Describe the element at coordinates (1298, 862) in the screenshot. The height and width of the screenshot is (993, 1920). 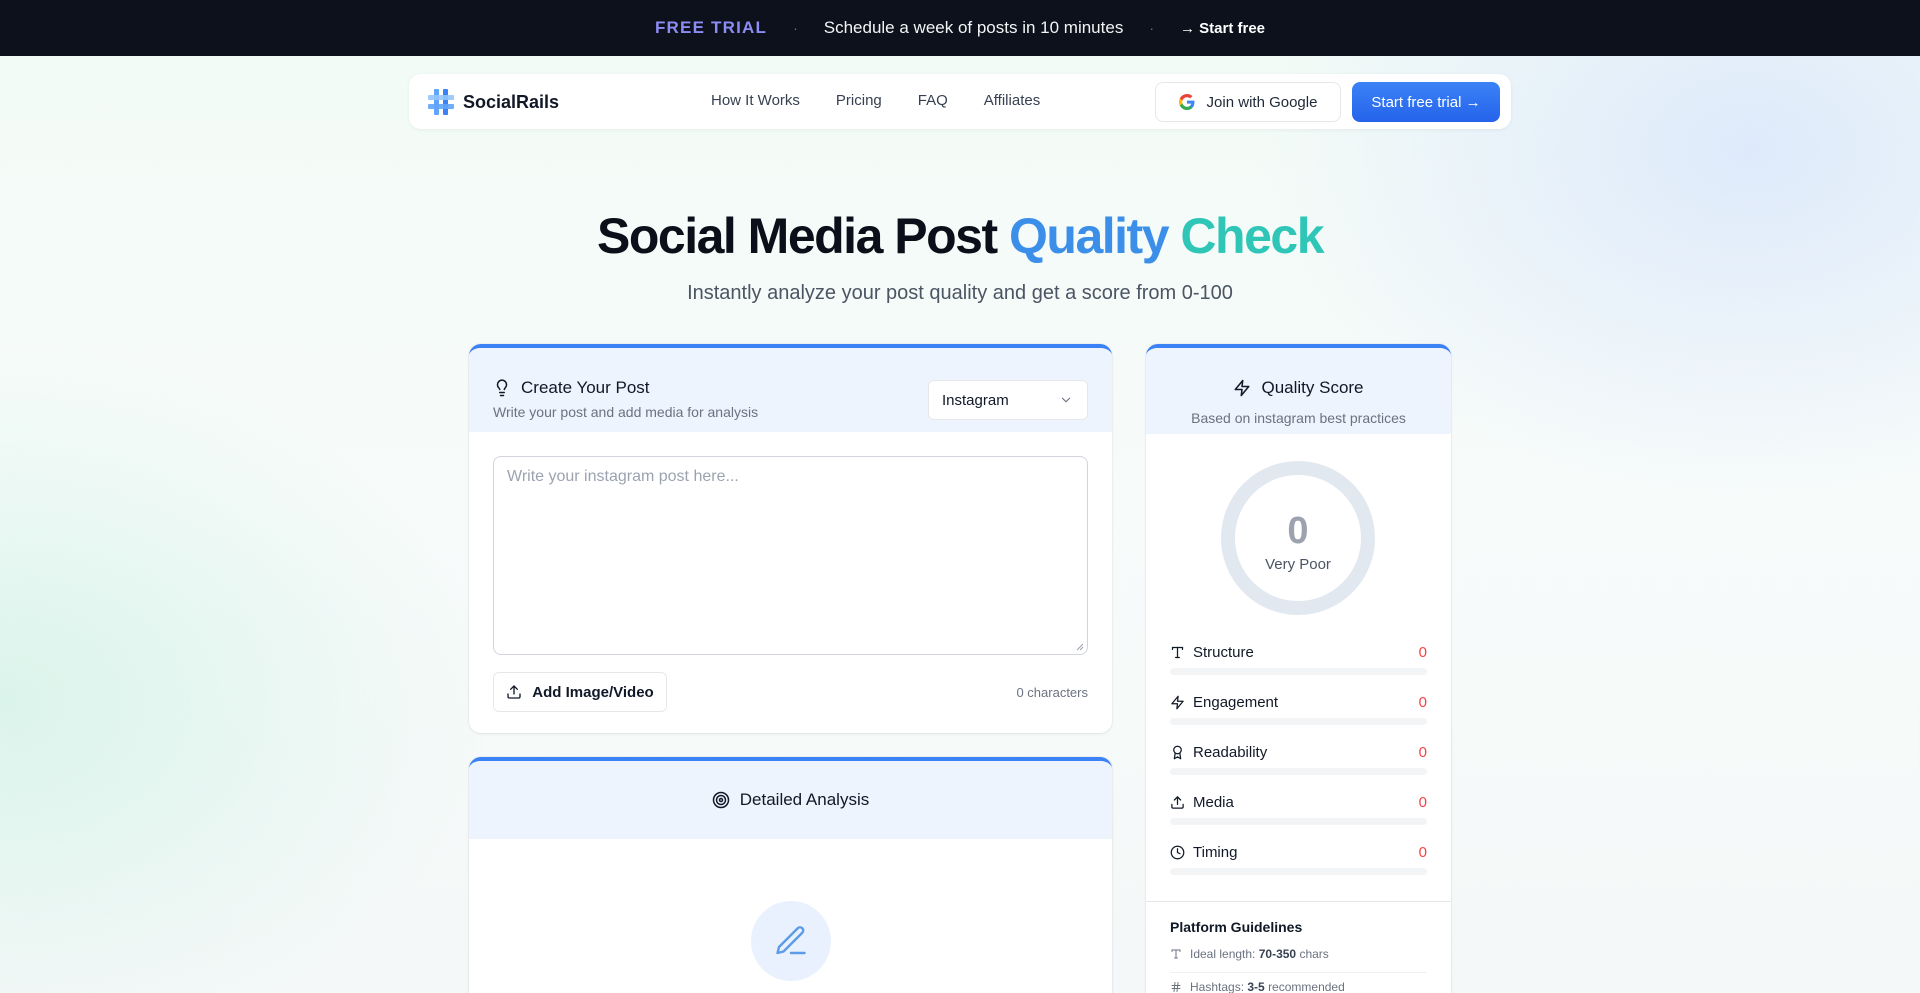
I see `metric-timing: Timing 0` at that location.